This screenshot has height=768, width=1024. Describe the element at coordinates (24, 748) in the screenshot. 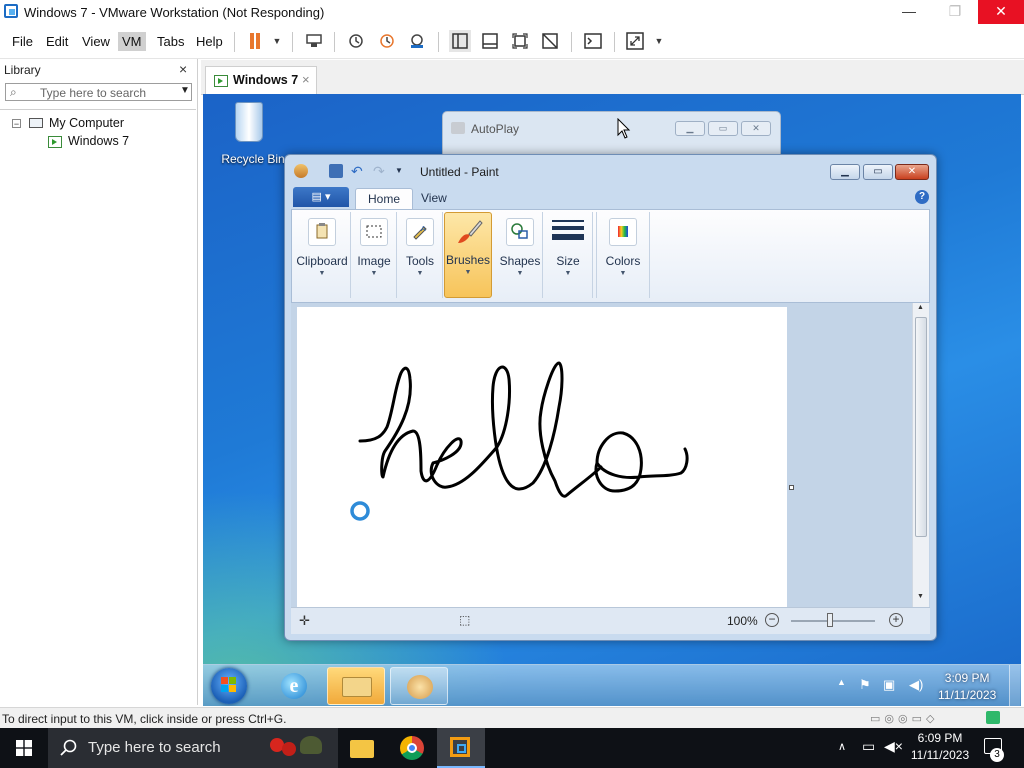

I see `host-start-button` at that location.